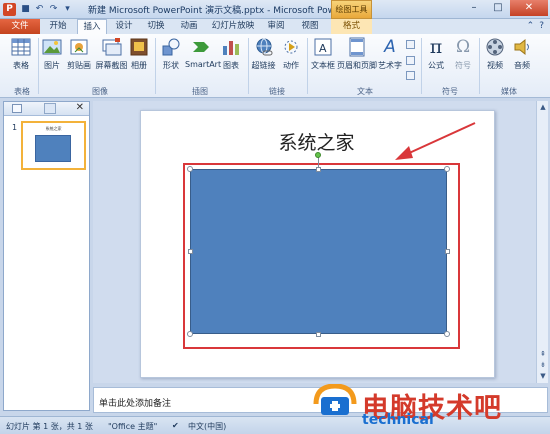  Describe the element at coordinates (335, 399) in the screenshot. I see `watermark-logo-icon` at that location.